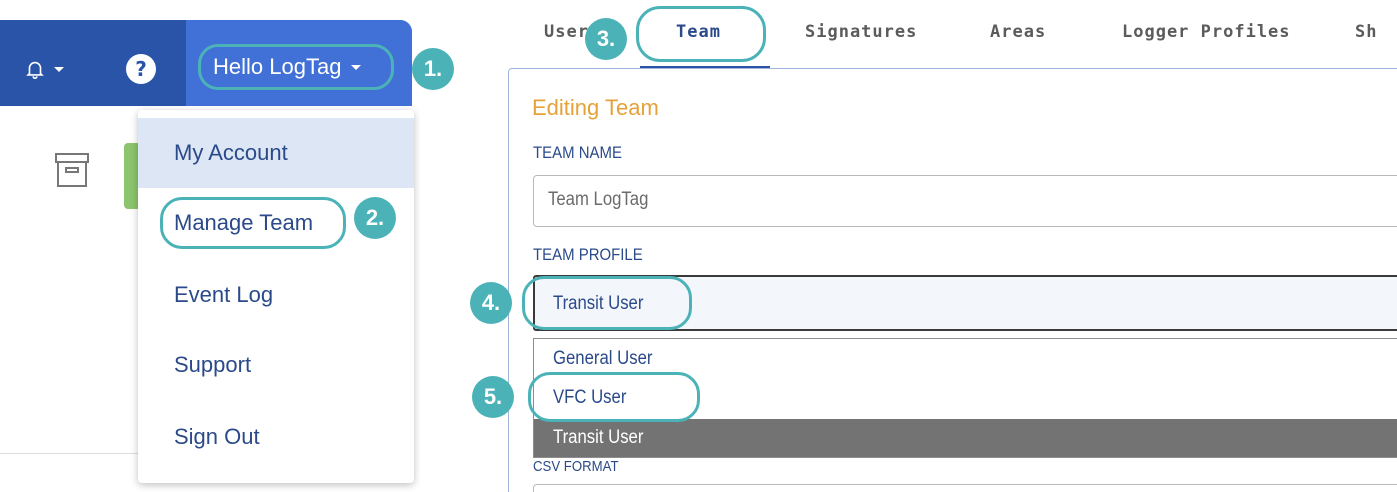  I want to click on divider, so click(70, 453).